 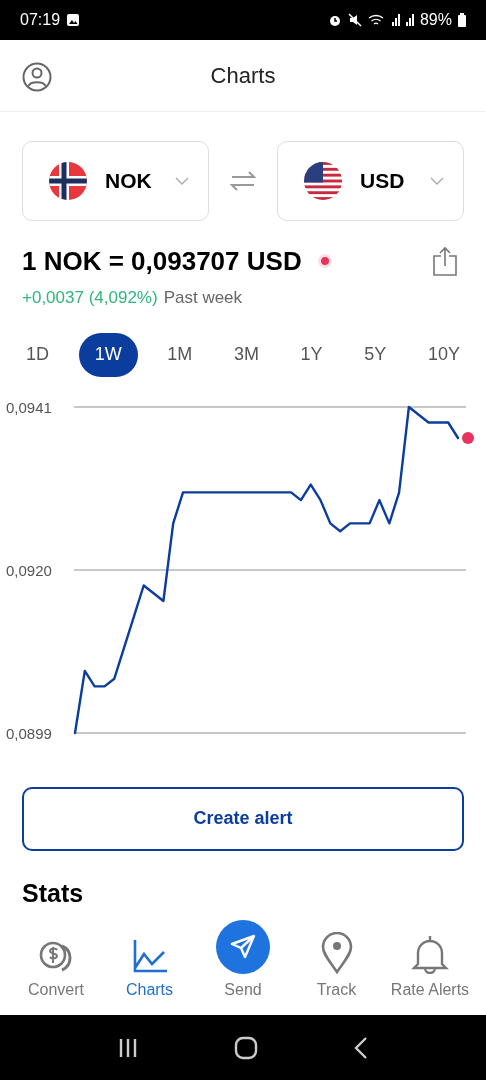 I want to click on period-tab: 10Y, so click(x=443, y=354).